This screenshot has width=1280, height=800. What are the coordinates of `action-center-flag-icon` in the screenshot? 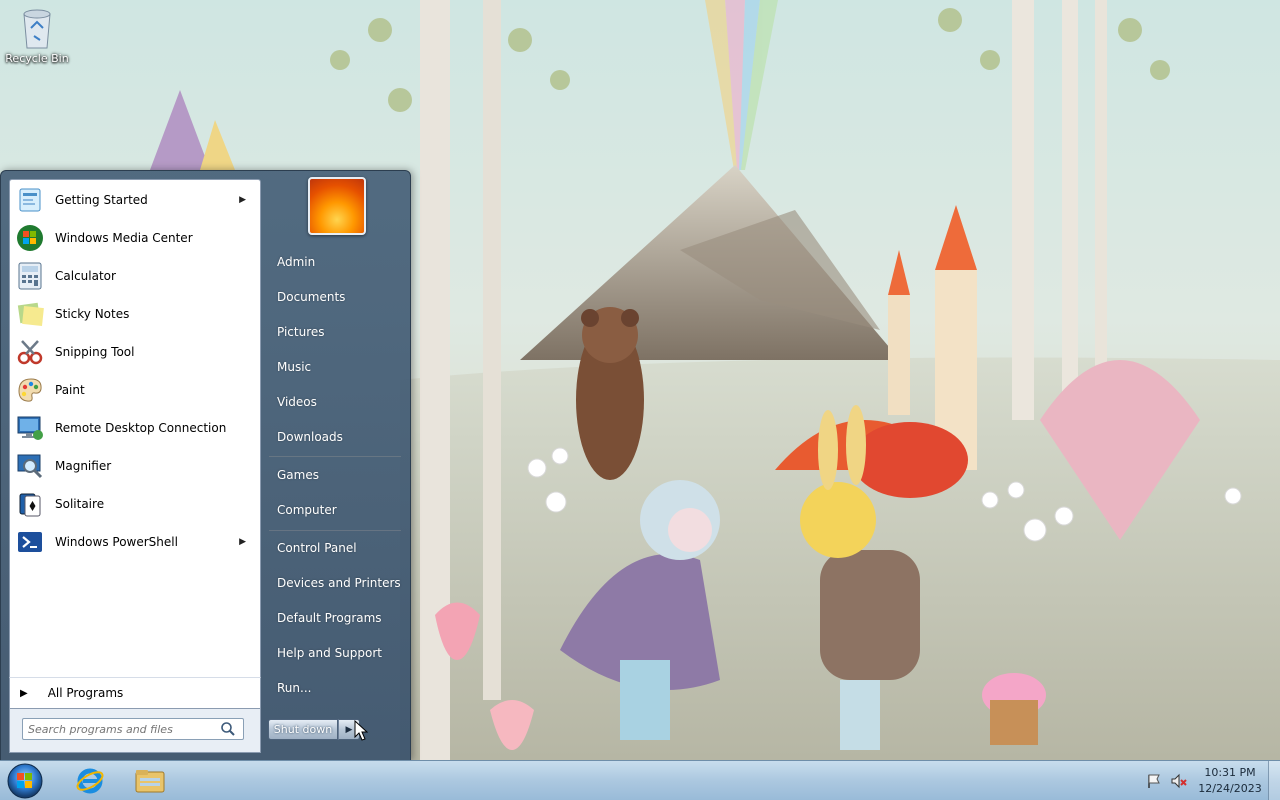 It's located at (1154, 781).